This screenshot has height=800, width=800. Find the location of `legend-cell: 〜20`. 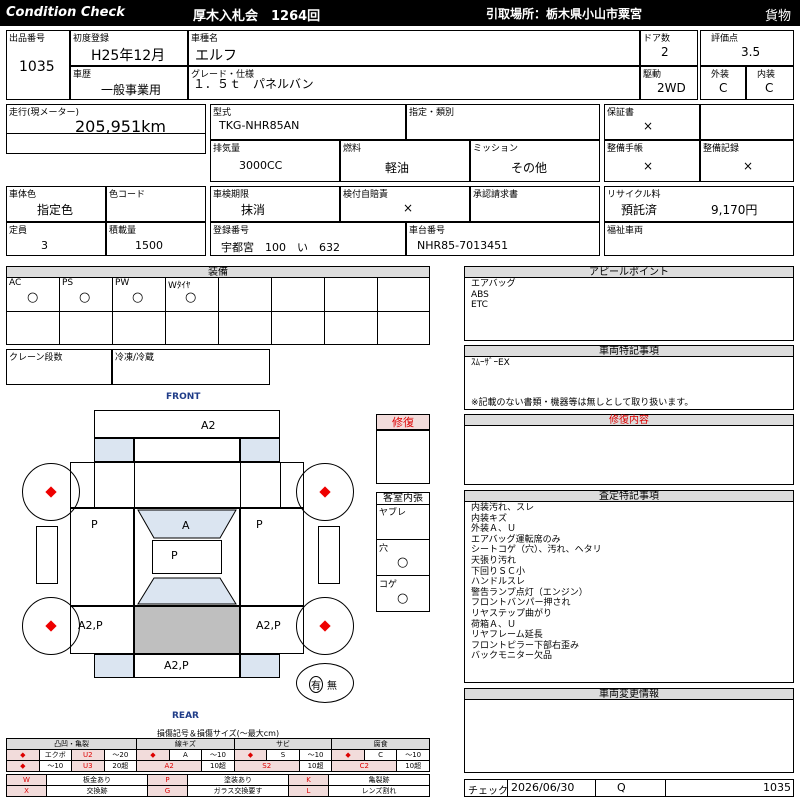

legend-cell: 〜20 is located at coordinates (120, 755).